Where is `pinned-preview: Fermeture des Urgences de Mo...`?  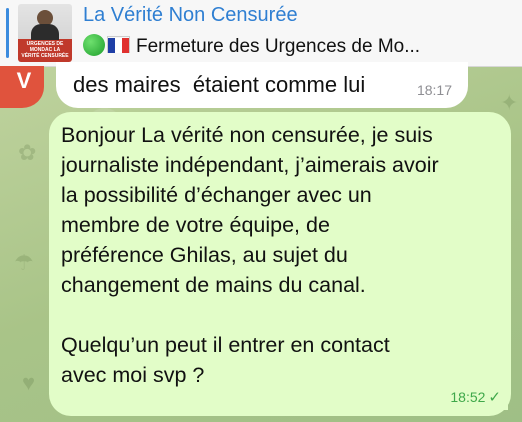
pinned-preview: Fermeture des Urgences de Mo... is located at coordinates (298, 46).